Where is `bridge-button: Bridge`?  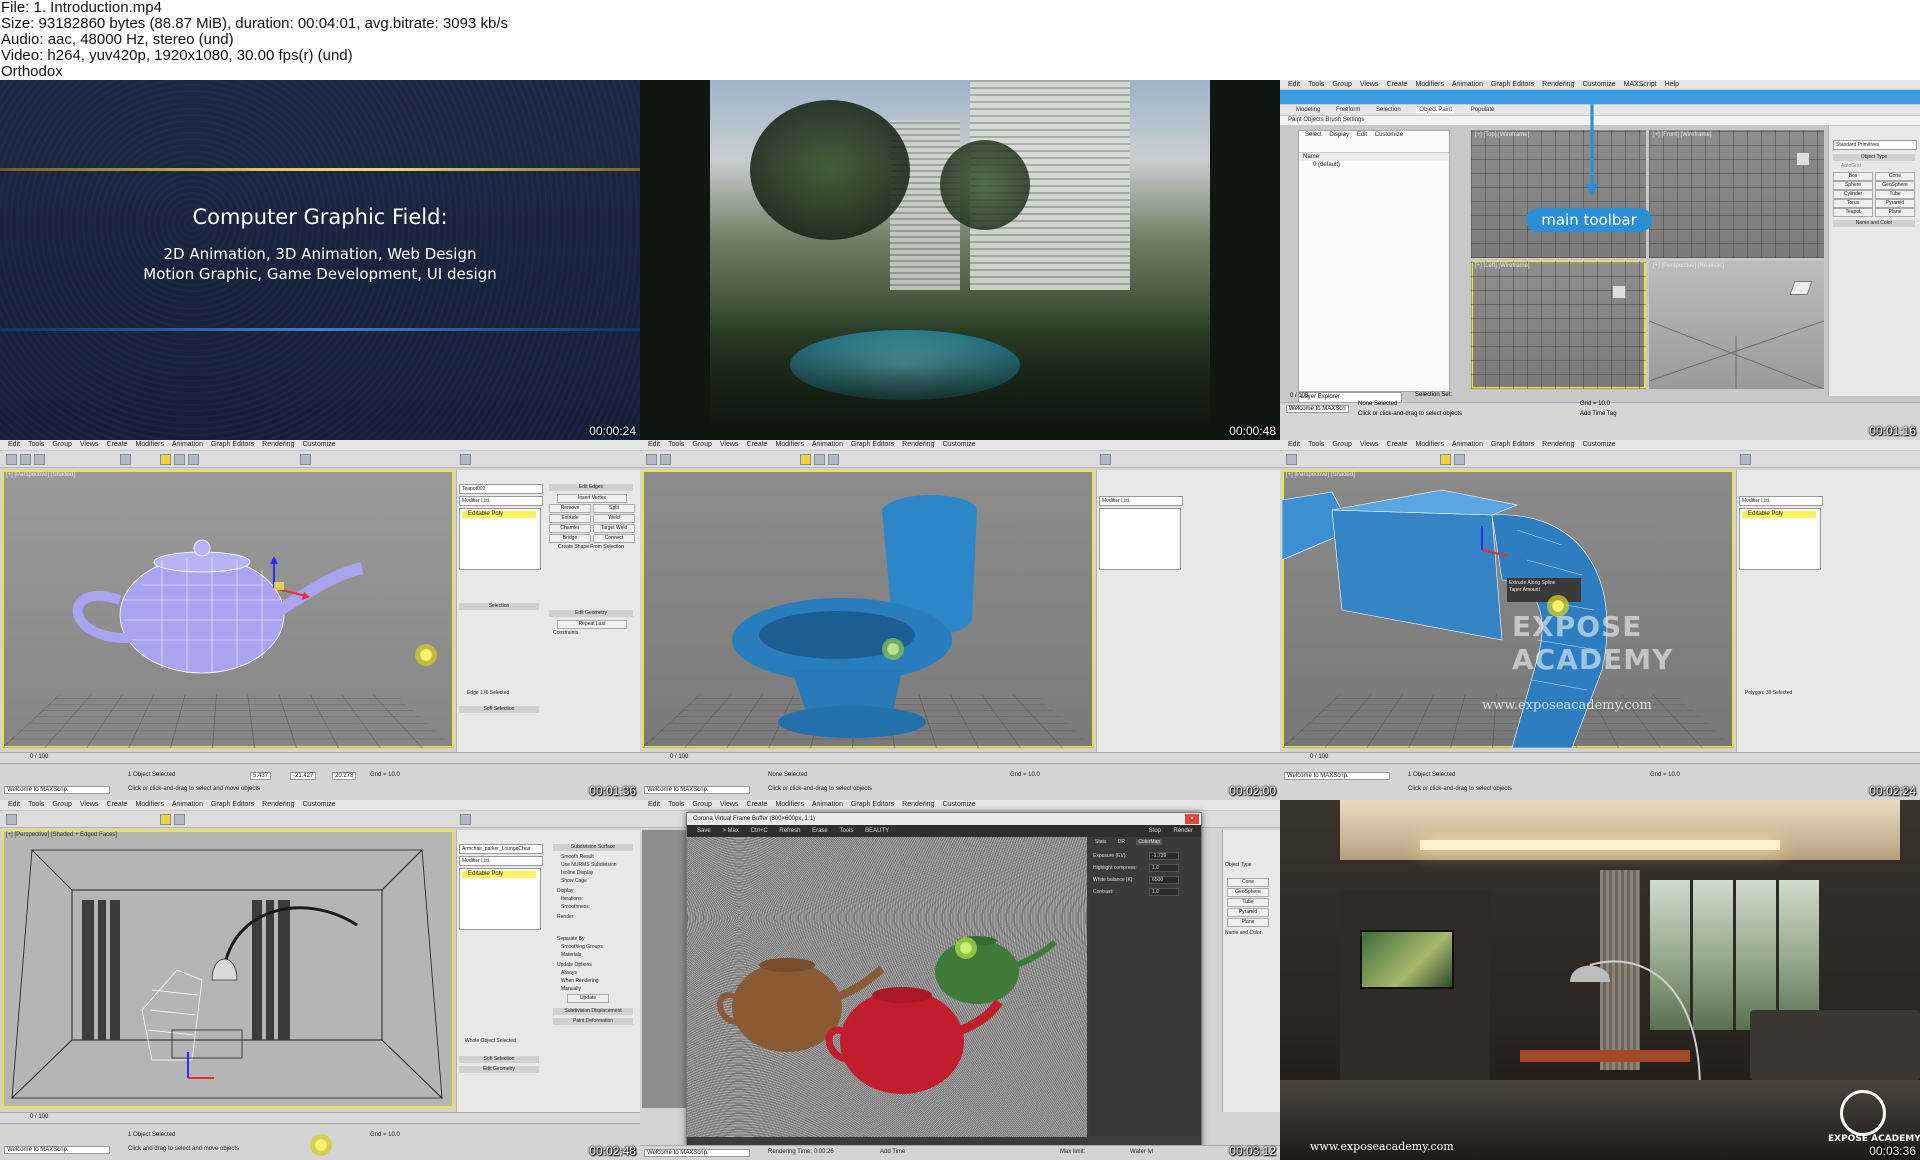
bridge-button: Bridge is located at coordinates (570, 538).